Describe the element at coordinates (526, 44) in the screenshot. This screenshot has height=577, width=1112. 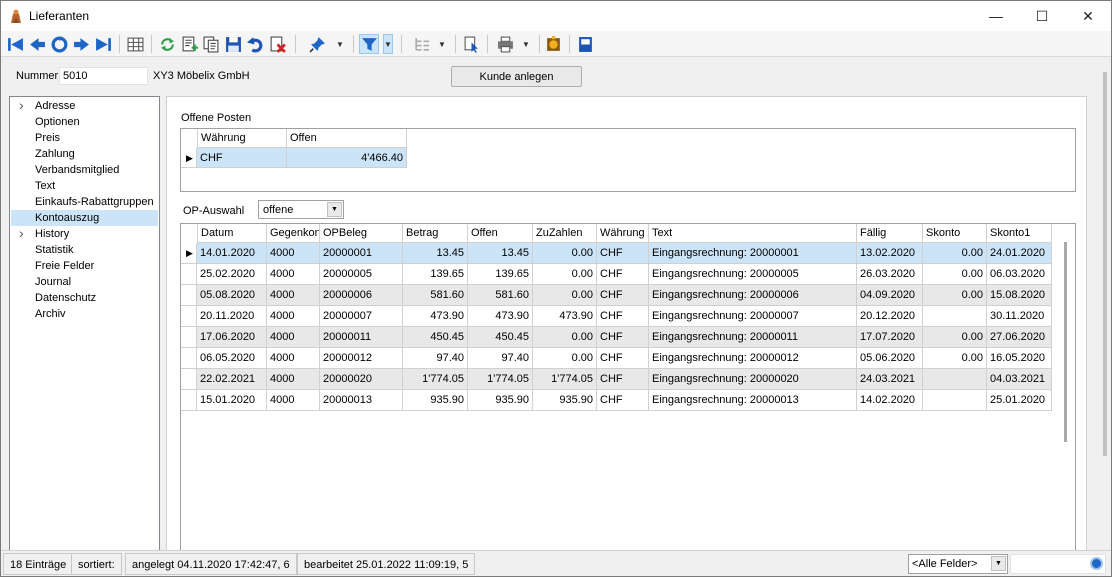
I see `print-dropdown-icon: ▼` at that location.